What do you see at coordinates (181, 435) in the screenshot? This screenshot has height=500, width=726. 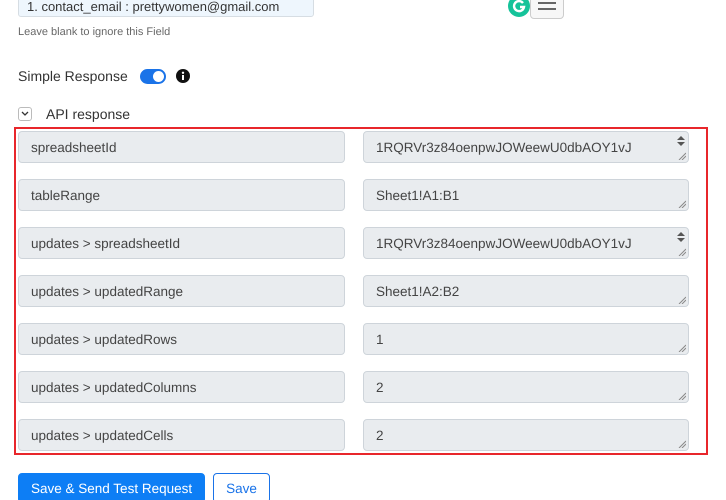 I see `key-field: updates > updatedCells` at bounding box center [181, 435].